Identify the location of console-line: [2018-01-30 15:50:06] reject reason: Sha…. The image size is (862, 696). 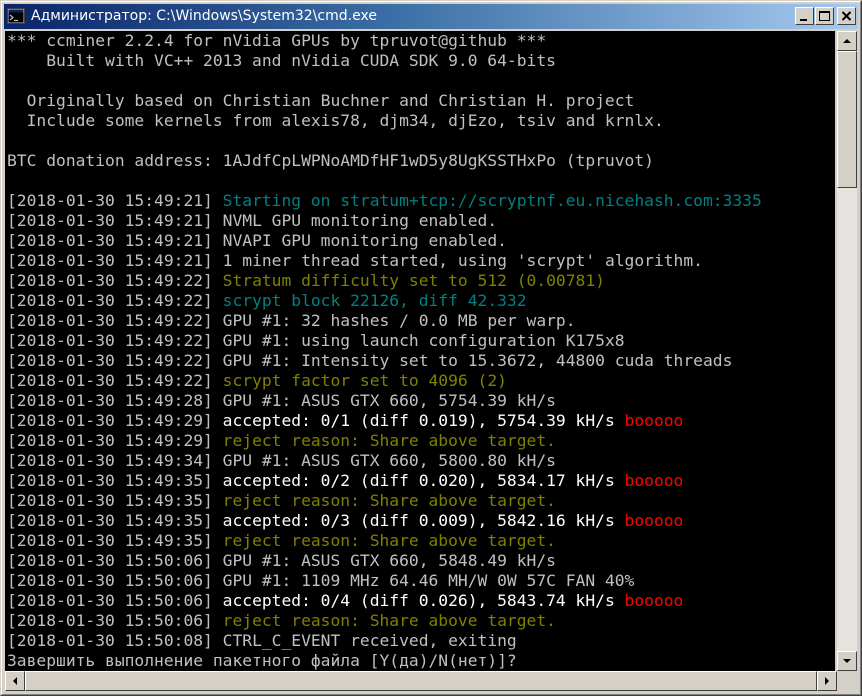
(281, 621).